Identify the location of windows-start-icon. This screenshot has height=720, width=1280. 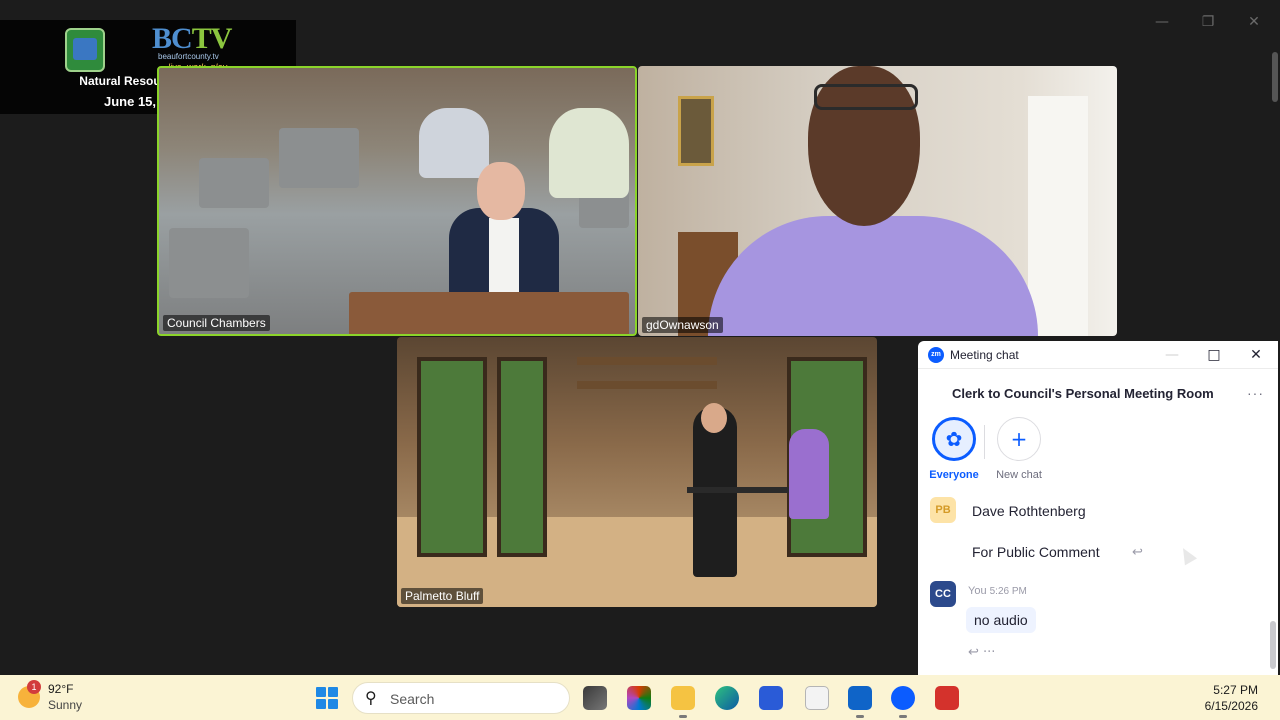
(327, 698).